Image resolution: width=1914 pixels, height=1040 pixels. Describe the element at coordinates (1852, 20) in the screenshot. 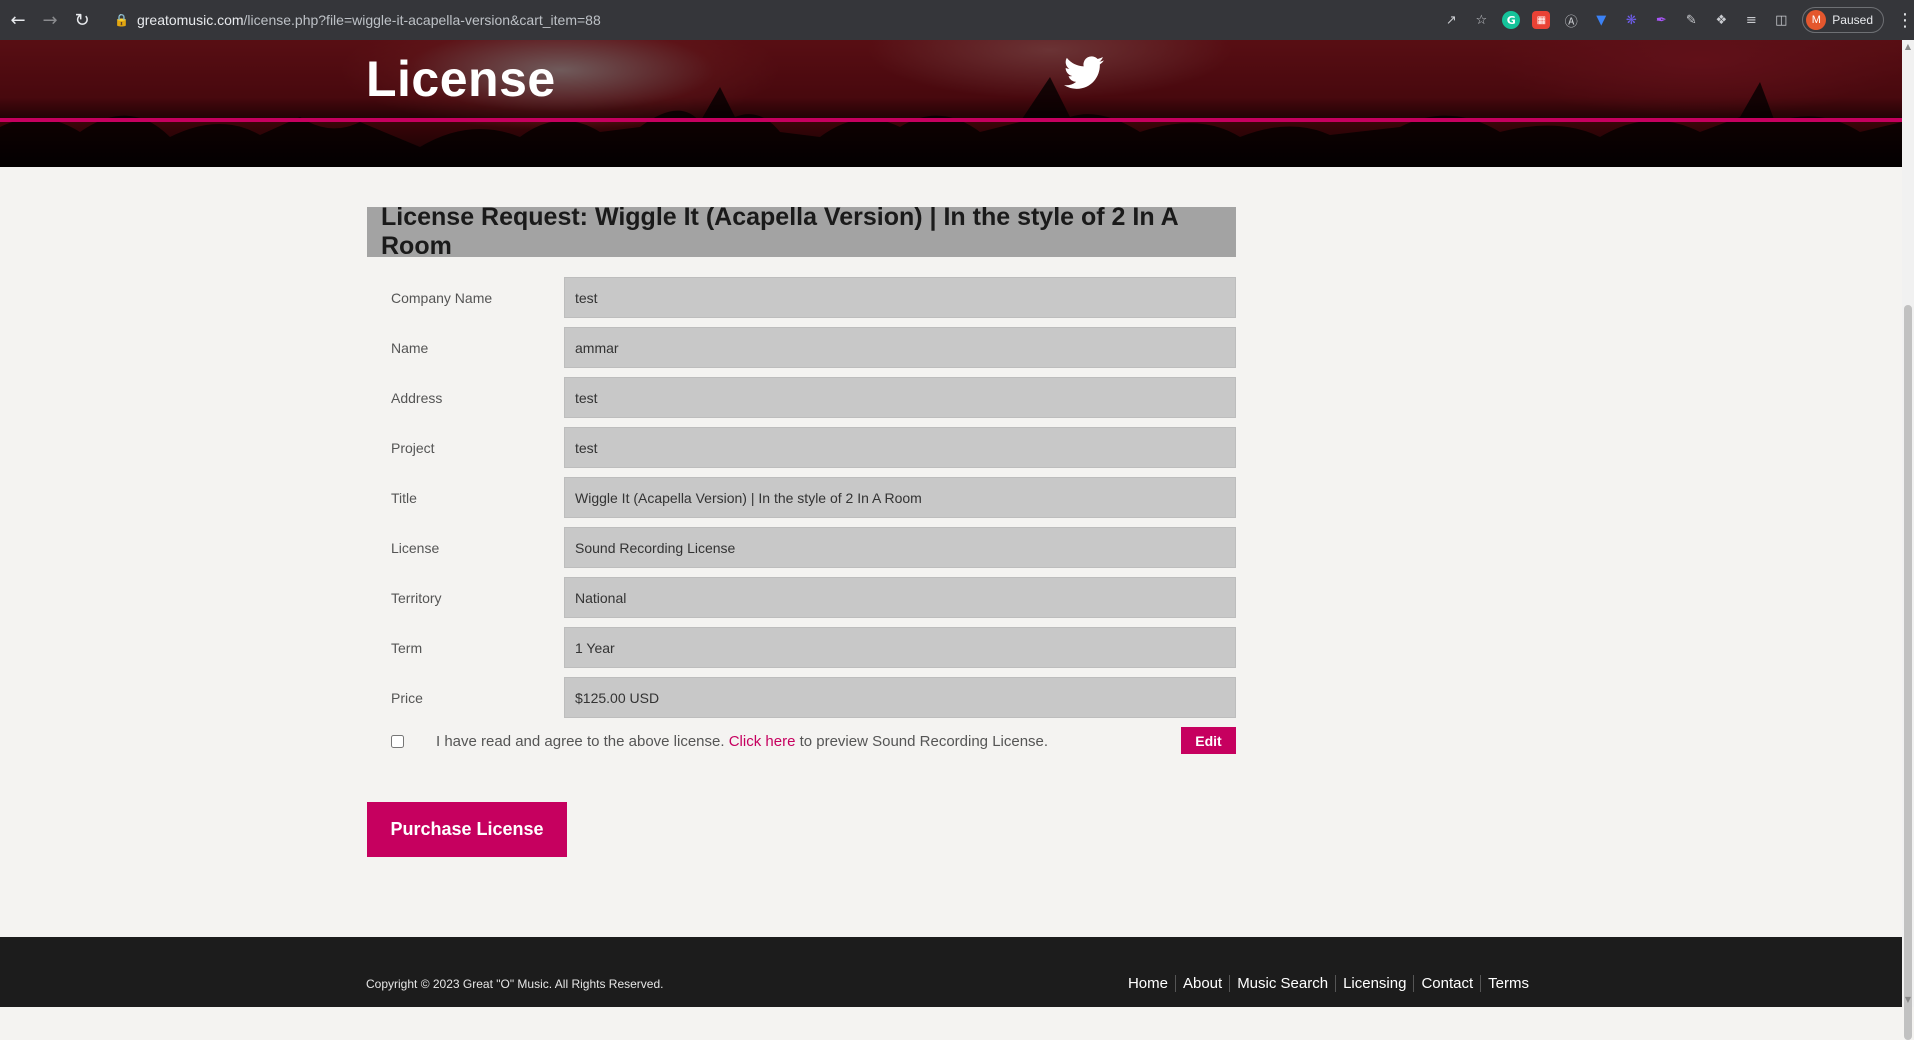

I see `profile-status: Paused` at that location.